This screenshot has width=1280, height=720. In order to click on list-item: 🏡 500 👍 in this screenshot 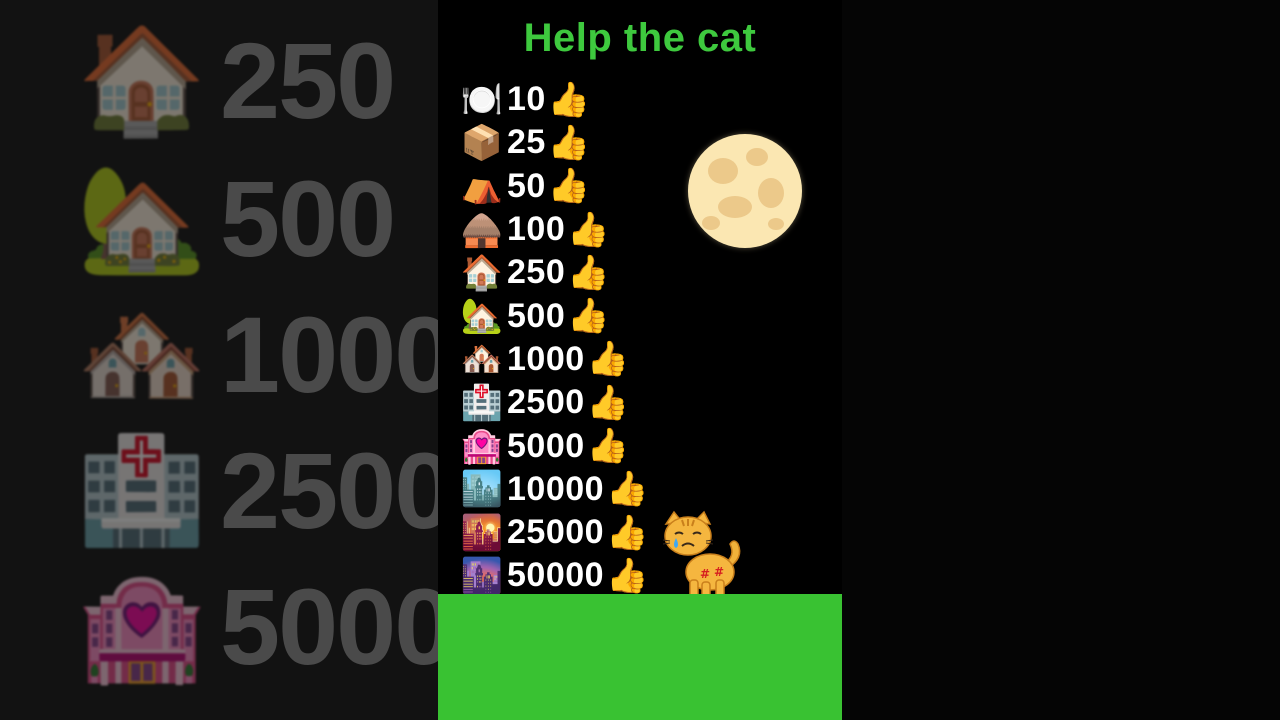, I will do `click(554, 315)`.